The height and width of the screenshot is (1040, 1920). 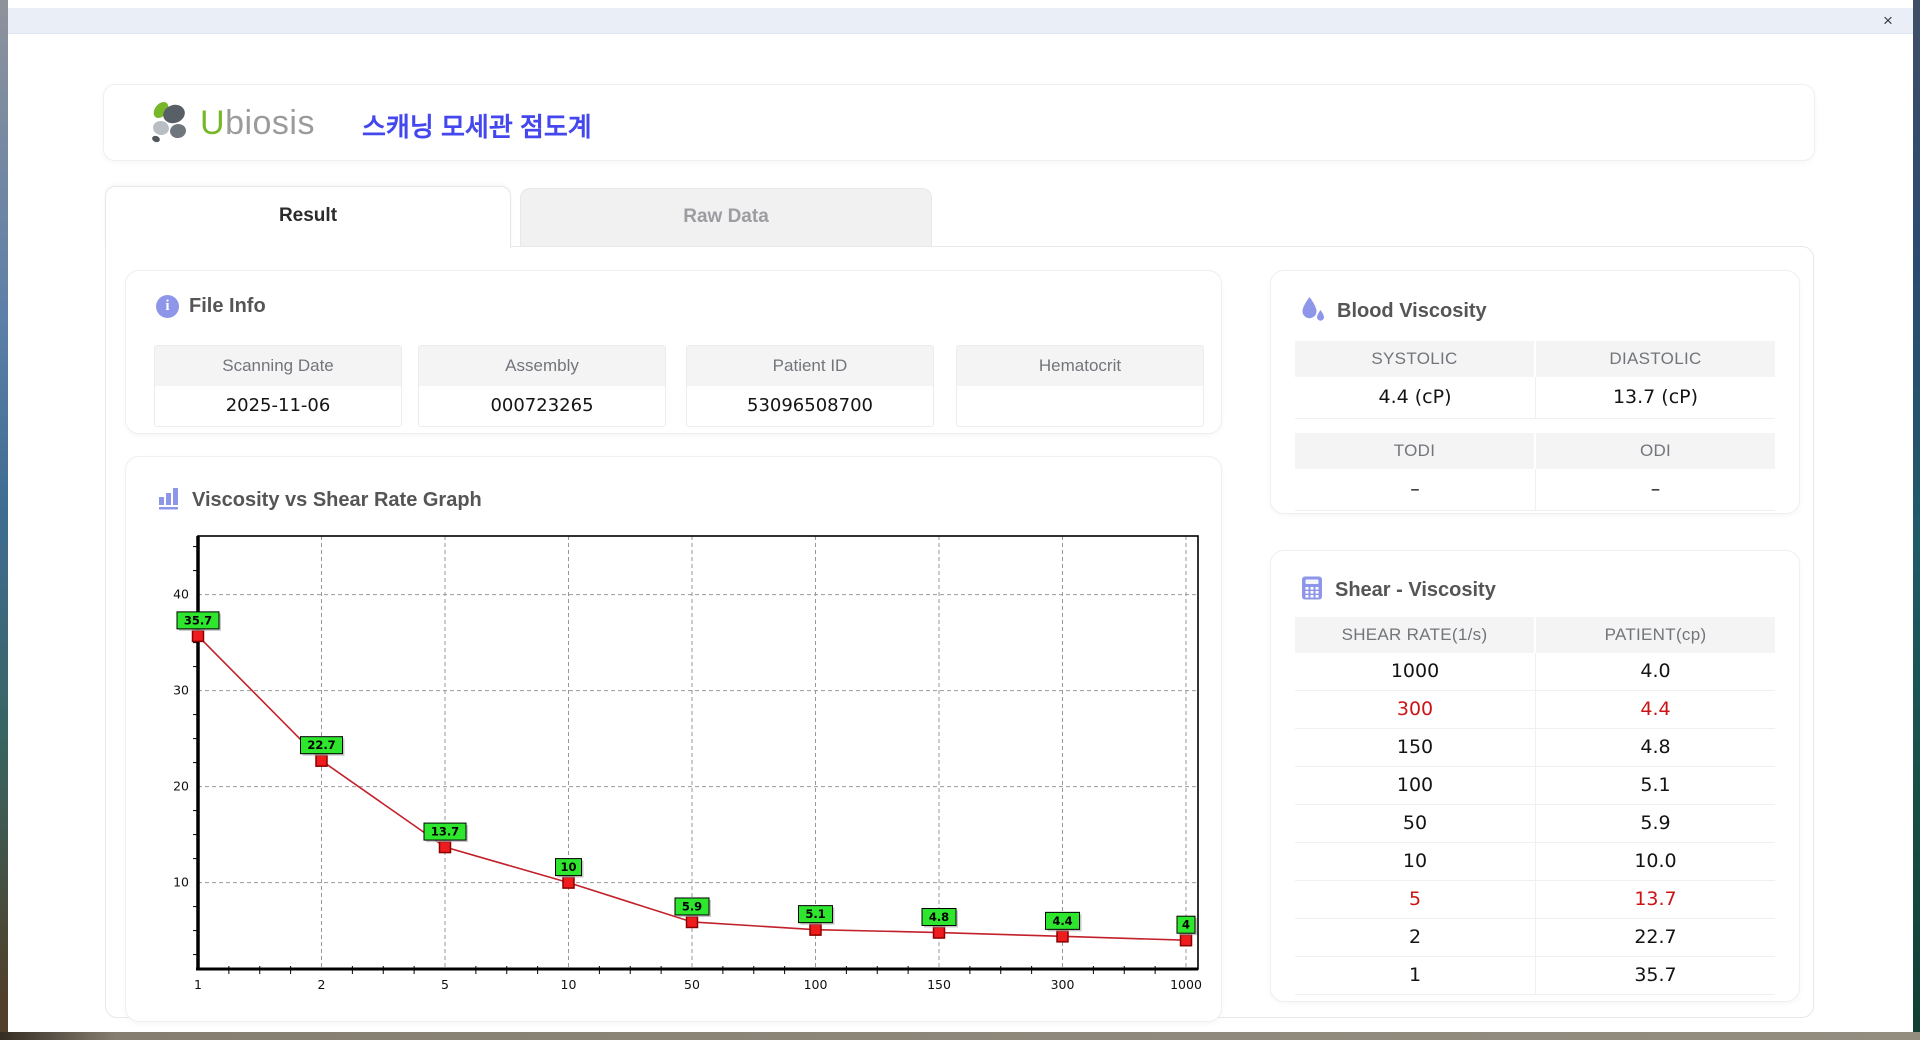 I want to click on field-label: Scanning Date, so click(x=278, y=366).